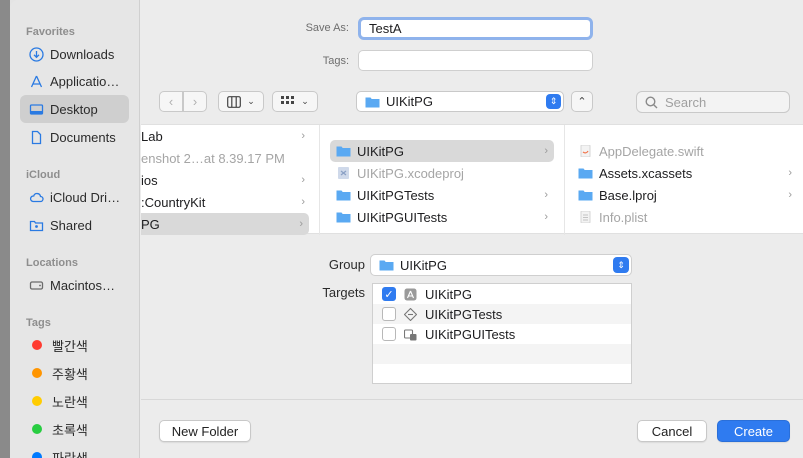 The image size is (803, 458). What do you see at coordinates (83, 137) in the screenshot?
I see `sidebar-item-label: Documents` at bounding box center [83, 137].